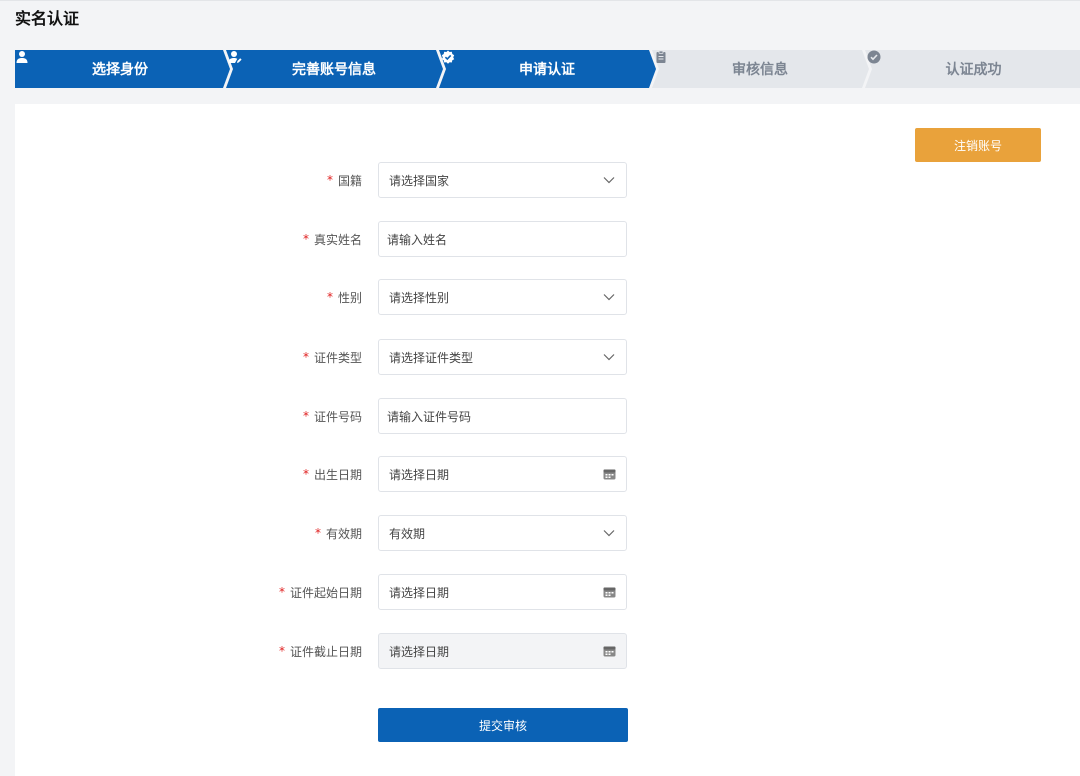 Image resolution: width=1080 pixels, height=776 pixels. I want to click on form-row-validity: * 有效期 有效期, so click(547, 533).